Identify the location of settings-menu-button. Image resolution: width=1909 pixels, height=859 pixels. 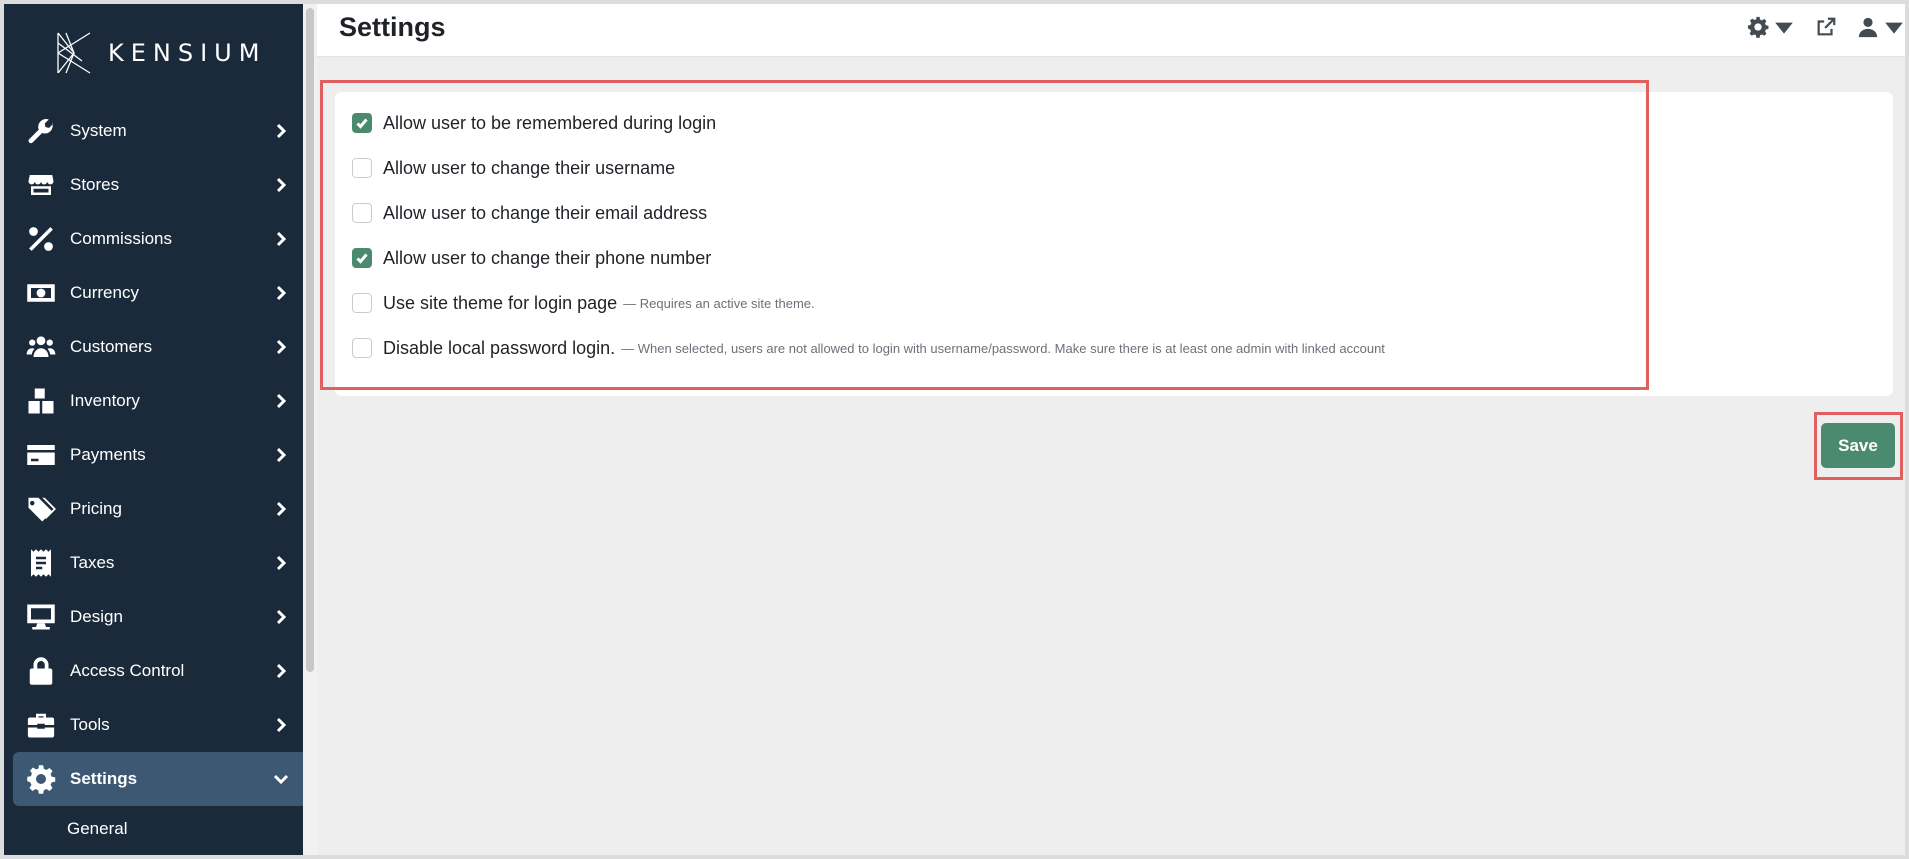
(1771, 27).